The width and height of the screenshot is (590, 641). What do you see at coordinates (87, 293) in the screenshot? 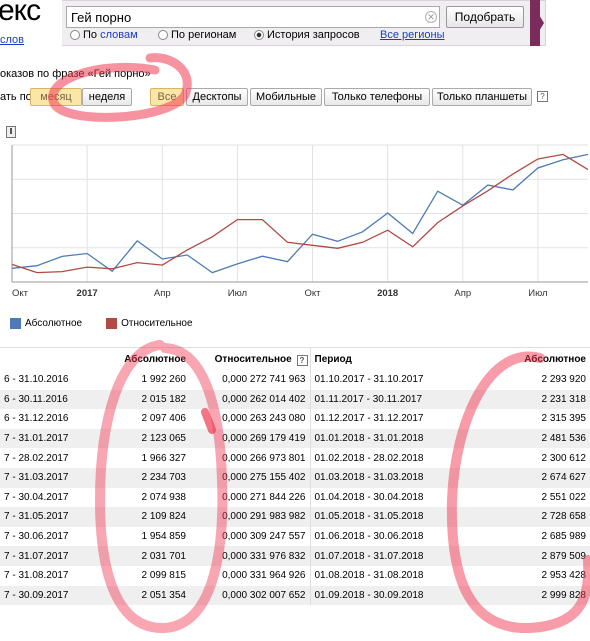
I see `x-tick-label: 2017` at bounding box center [87, 293].